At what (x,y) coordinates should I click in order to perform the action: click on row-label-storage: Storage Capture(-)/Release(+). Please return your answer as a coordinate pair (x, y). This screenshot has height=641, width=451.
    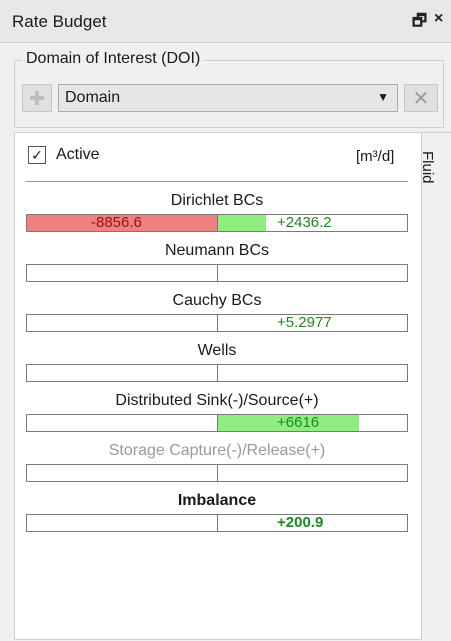
    Looking at the image, I should click on (217, 450).